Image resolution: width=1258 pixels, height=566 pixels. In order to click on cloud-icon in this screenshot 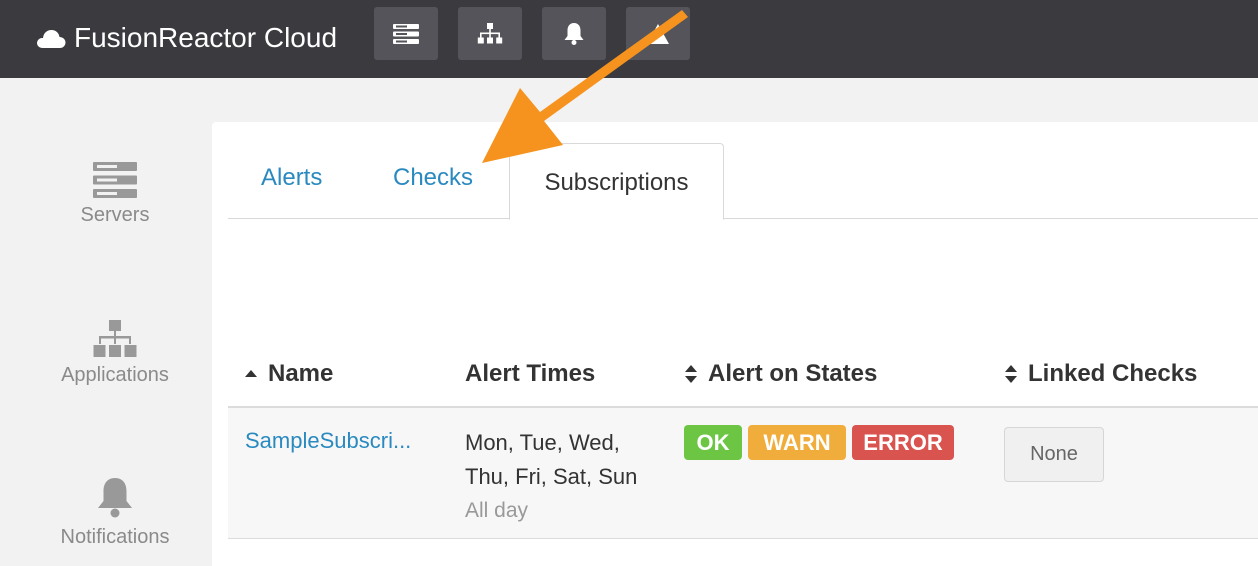, I will do `click(51, 39)`.